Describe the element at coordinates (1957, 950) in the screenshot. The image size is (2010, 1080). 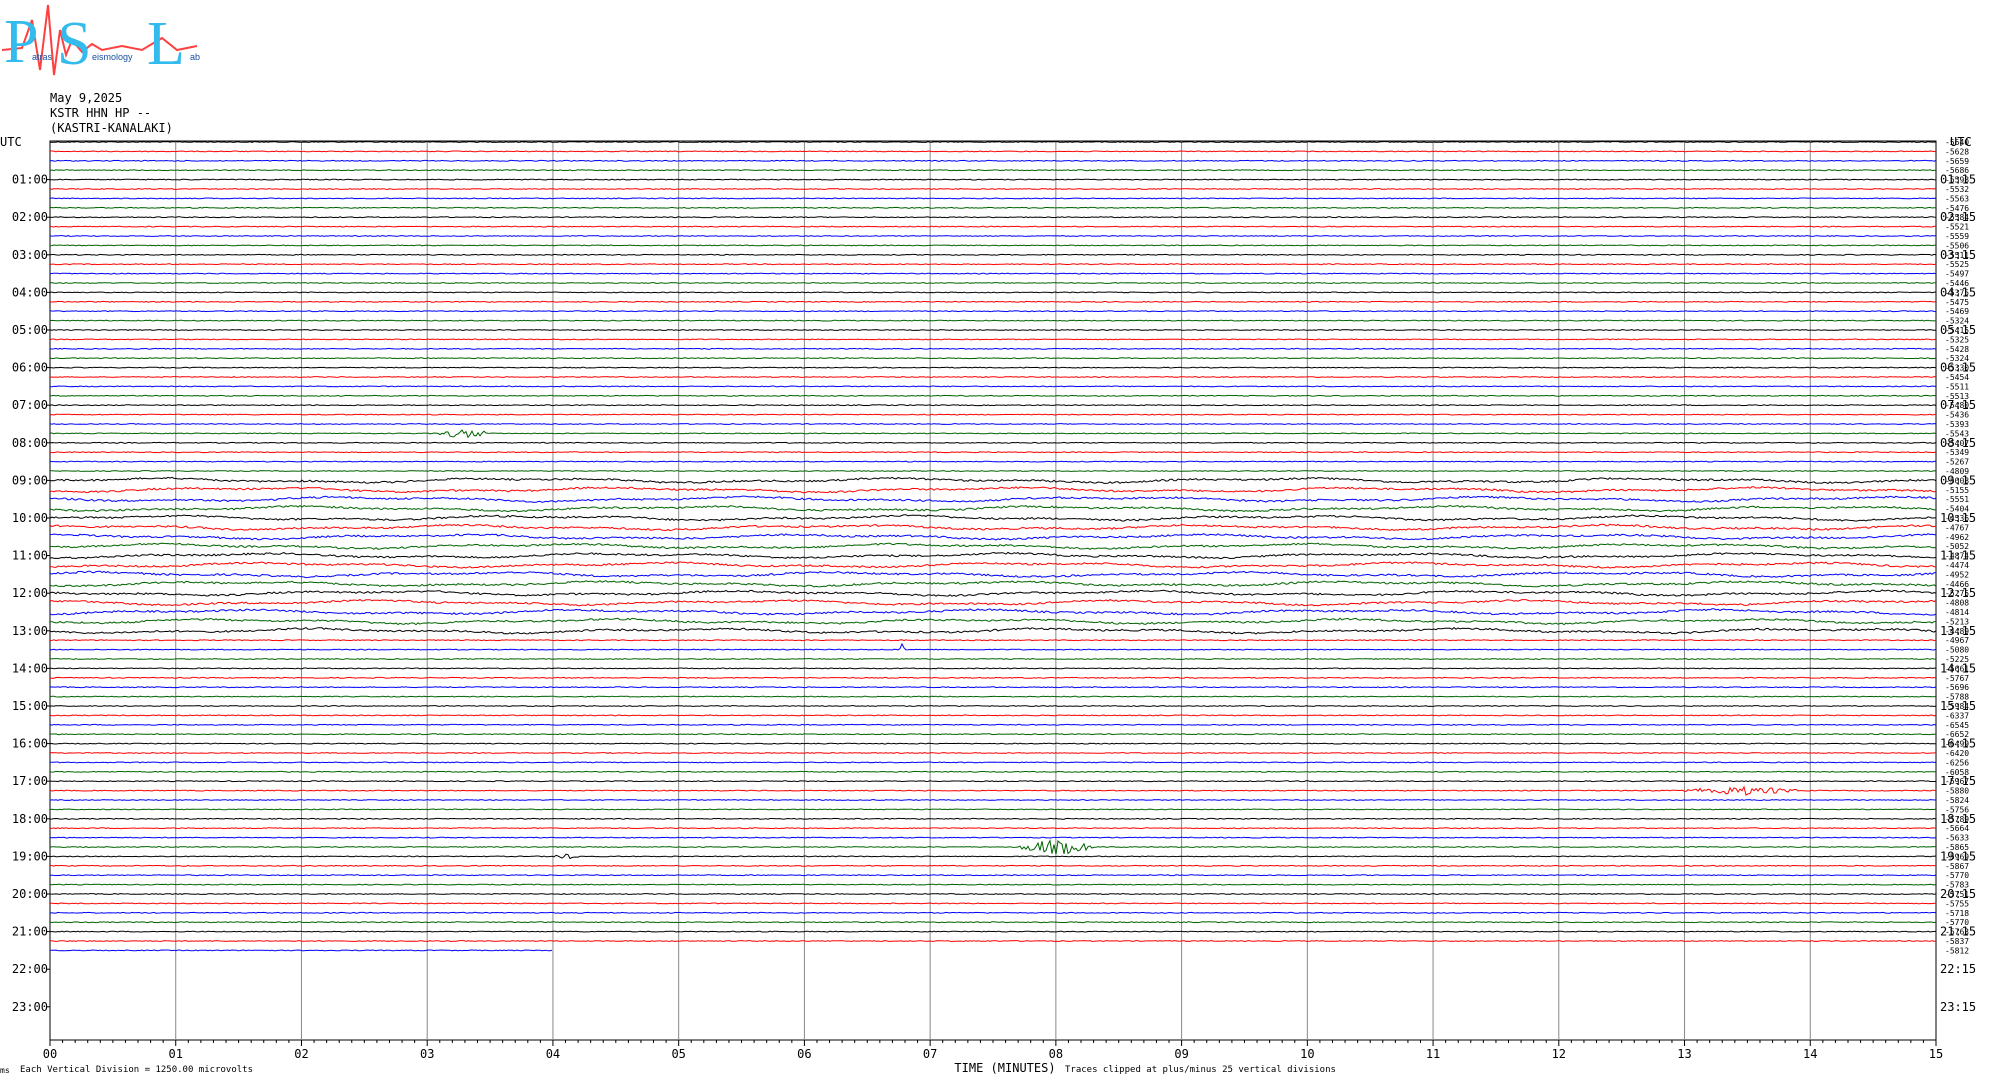
I see `trace-offset-label: -5812` at that location.